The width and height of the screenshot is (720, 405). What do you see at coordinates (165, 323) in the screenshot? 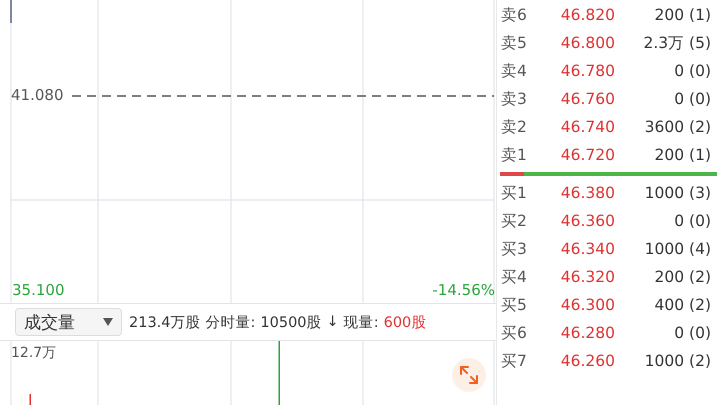
I see `total-volume: 213.4万股` at bounding box center [165, 323].